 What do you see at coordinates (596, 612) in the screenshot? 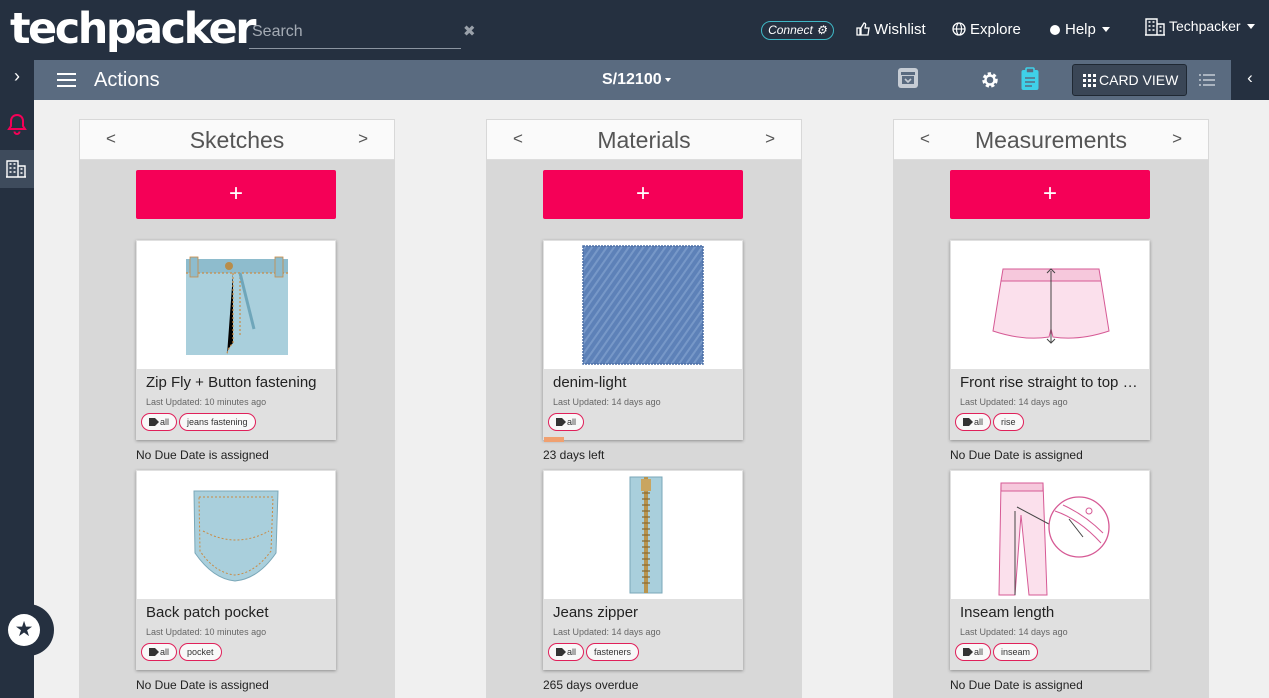
I see `card-title: Jeans zipper` at bounding box center [596, 612].